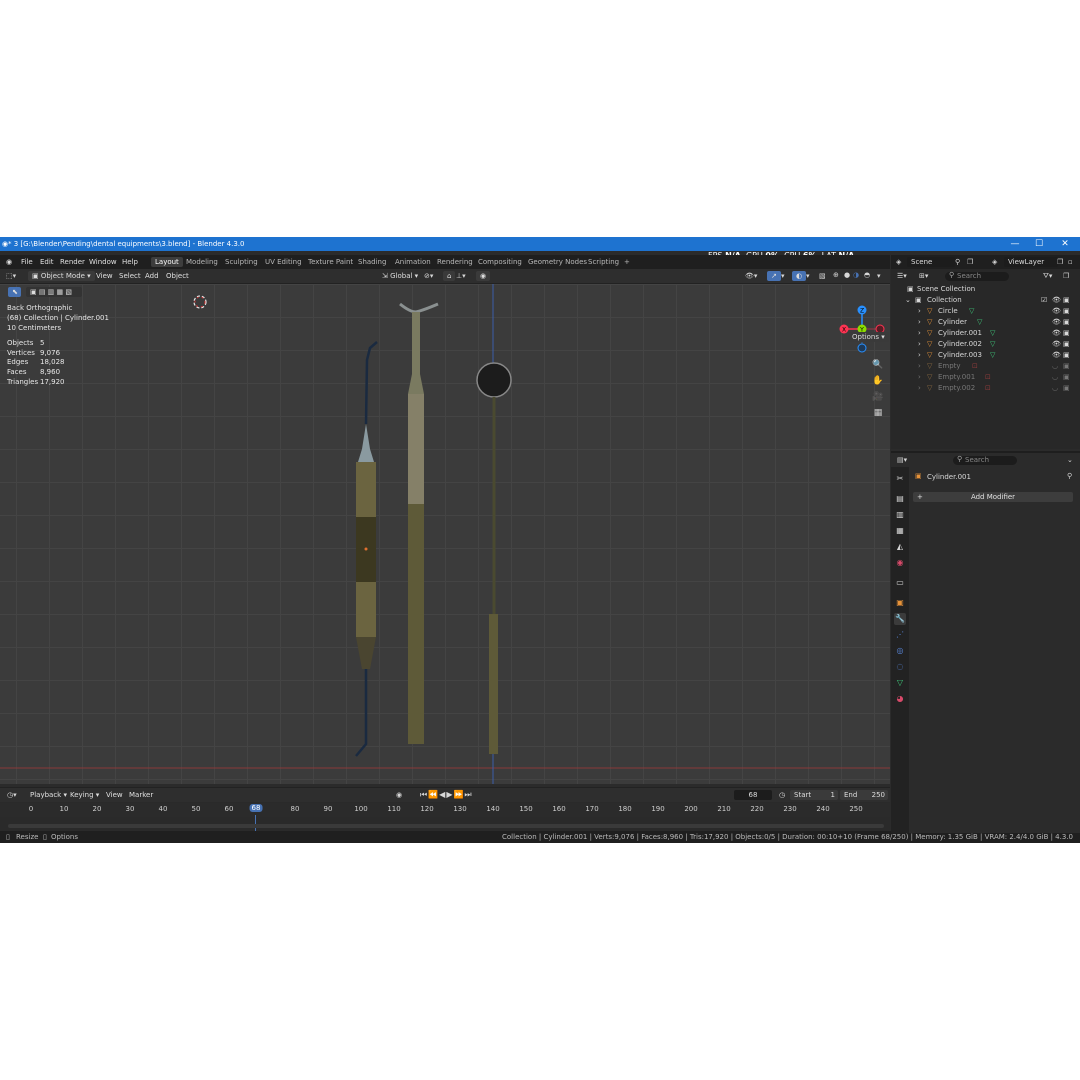  Describe the element at coordinates (985, 377) in the screenshot. I see `outliner-item-empty-001: › ▽ Empty.001 ⊡ ◡ ▣` at that location.